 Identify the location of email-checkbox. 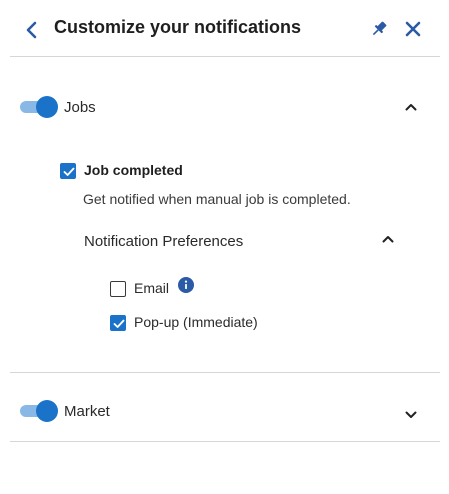
(118, 289).